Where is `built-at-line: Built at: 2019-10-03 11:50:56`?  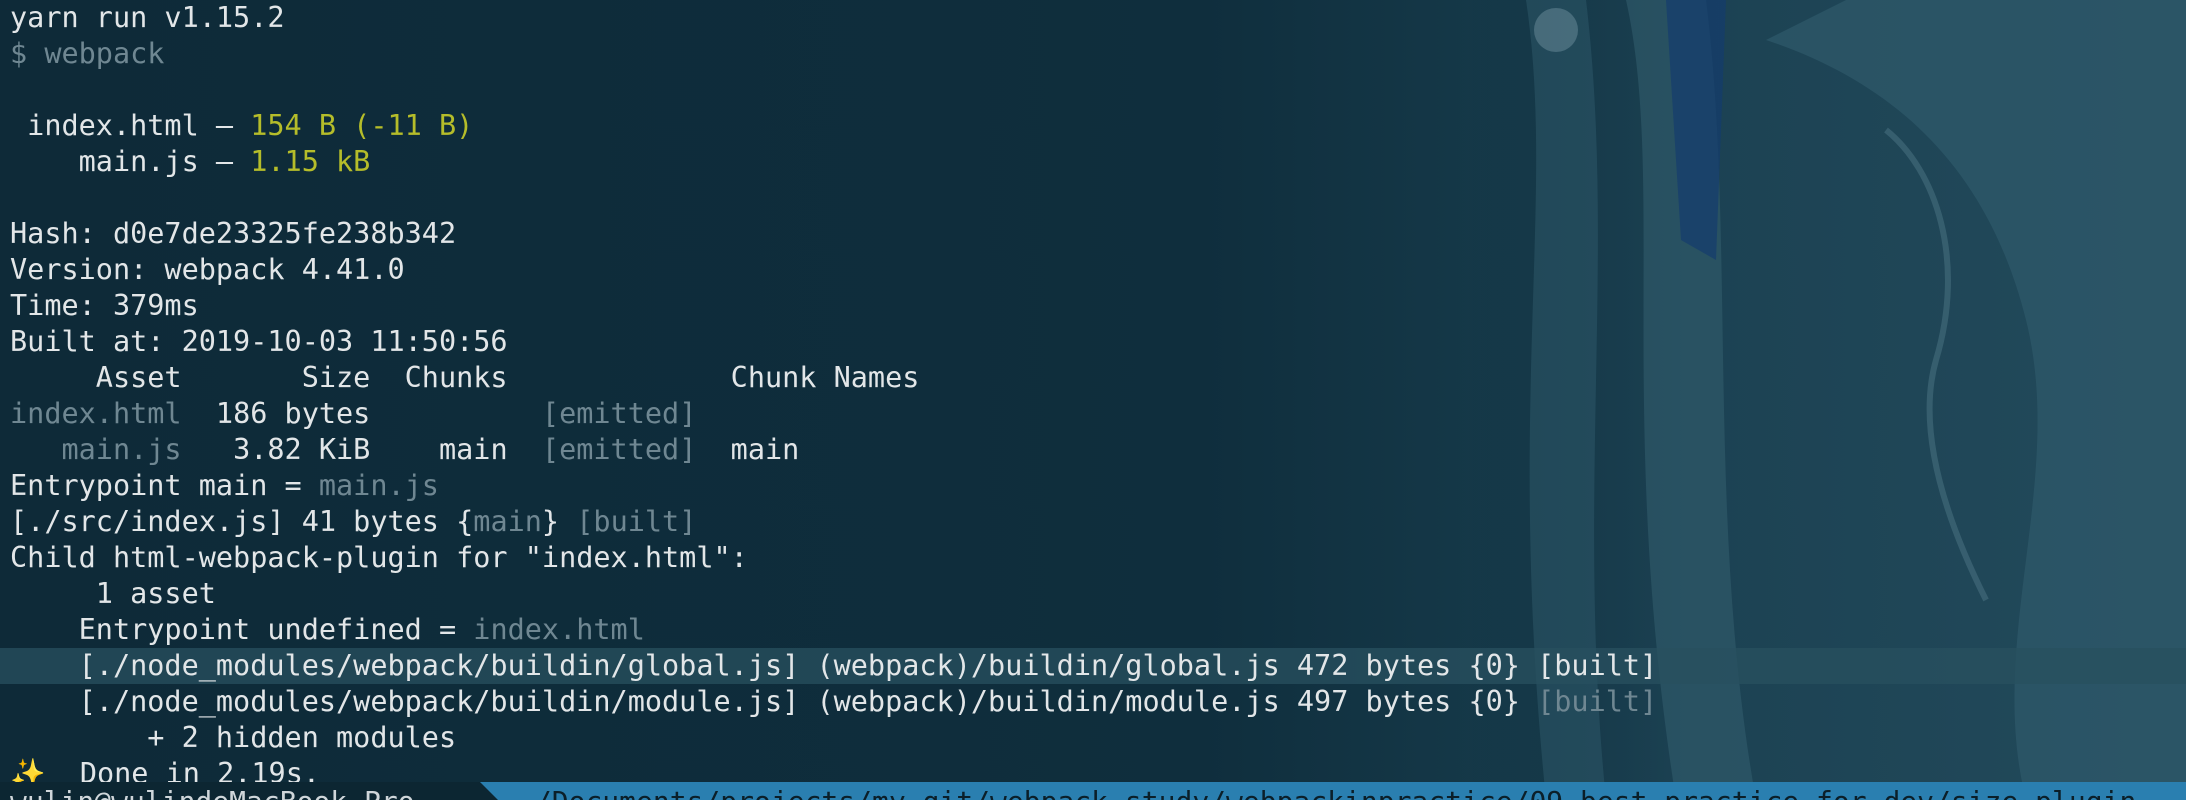
built-at-line: Built at: 2019-10-03 11:50:56 is located at coordinates (259, 341).